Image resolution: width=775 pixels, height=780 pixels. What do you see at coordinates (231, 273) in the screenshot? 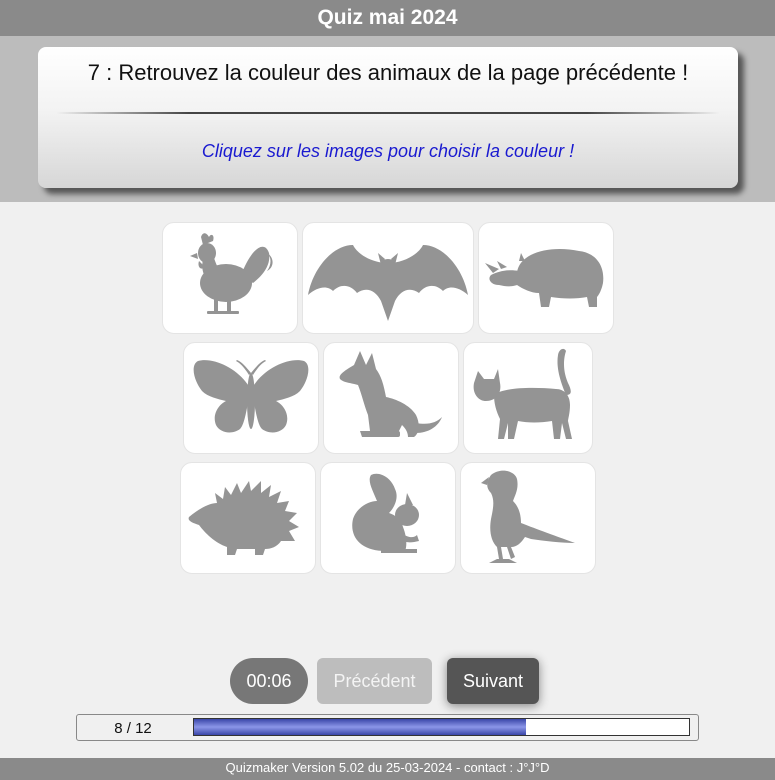
I see `rooster-icon` at bounding box center [231, 273].